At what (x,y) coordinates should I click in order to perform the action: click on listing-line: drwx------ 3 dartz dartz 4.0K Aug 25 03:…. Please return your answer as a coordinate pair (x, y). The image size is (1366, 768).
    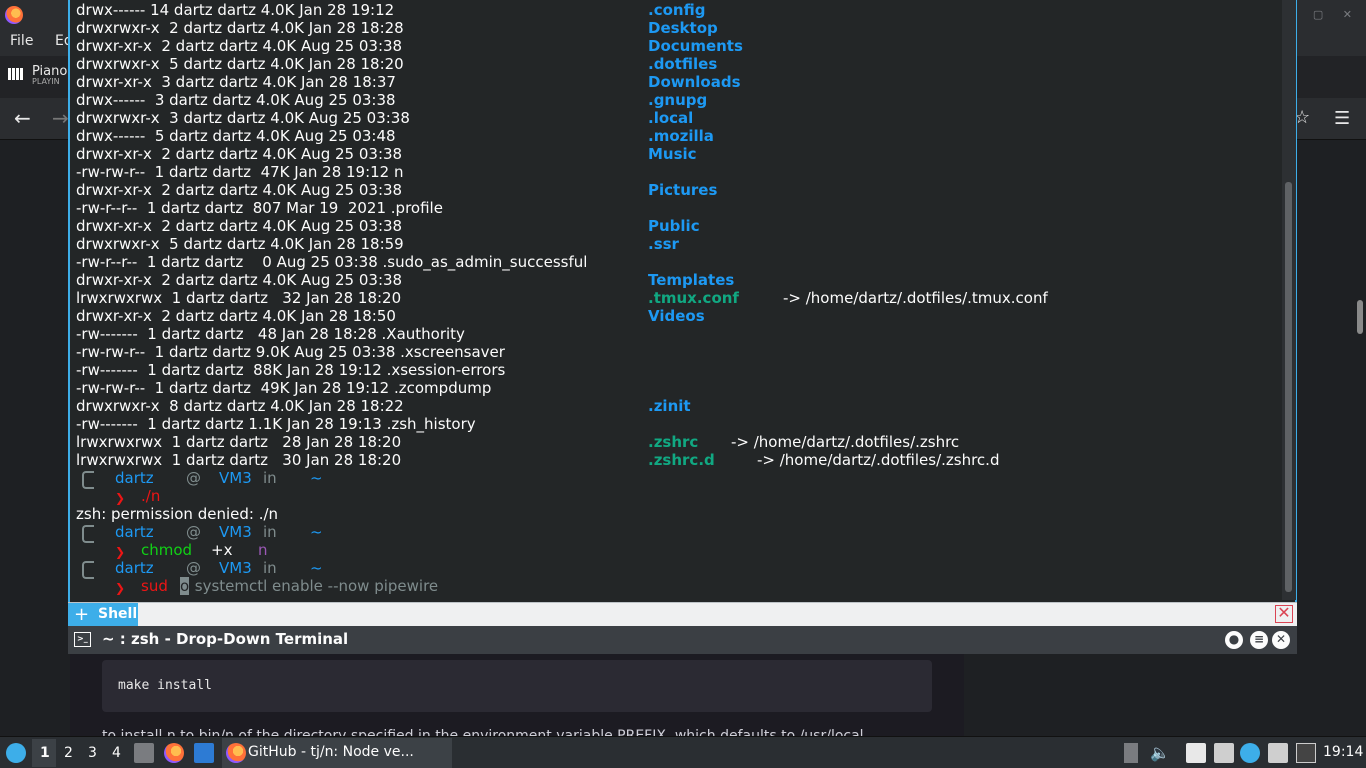
    Looking at the image, I should click on (236, 100).